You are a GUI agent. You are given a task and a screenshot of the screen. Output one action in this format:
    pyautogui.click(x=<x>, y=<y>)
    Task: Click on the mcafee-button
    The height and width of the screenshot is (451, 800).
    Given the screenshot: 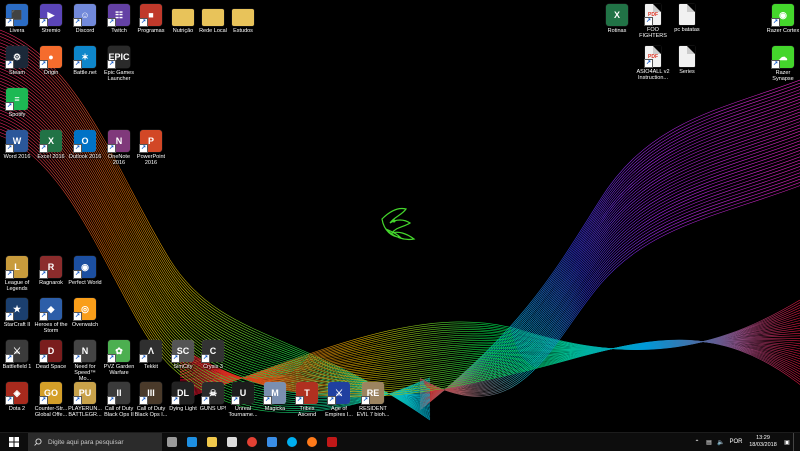 What is the action you would take?
    pyautogui.click(x=332, y=442)
    